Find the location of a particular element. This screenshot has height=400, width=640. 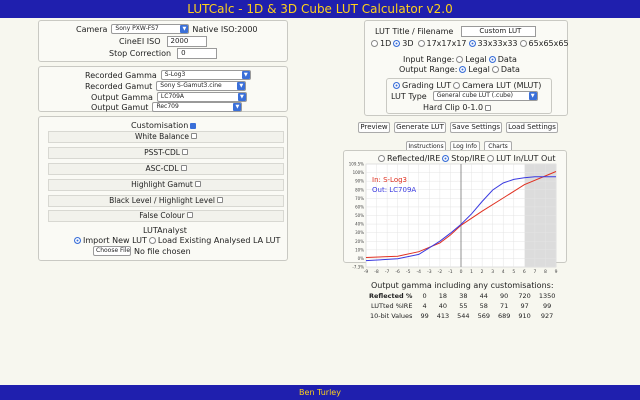

cinei-input: 2000 is located at coordinates (186, 41).